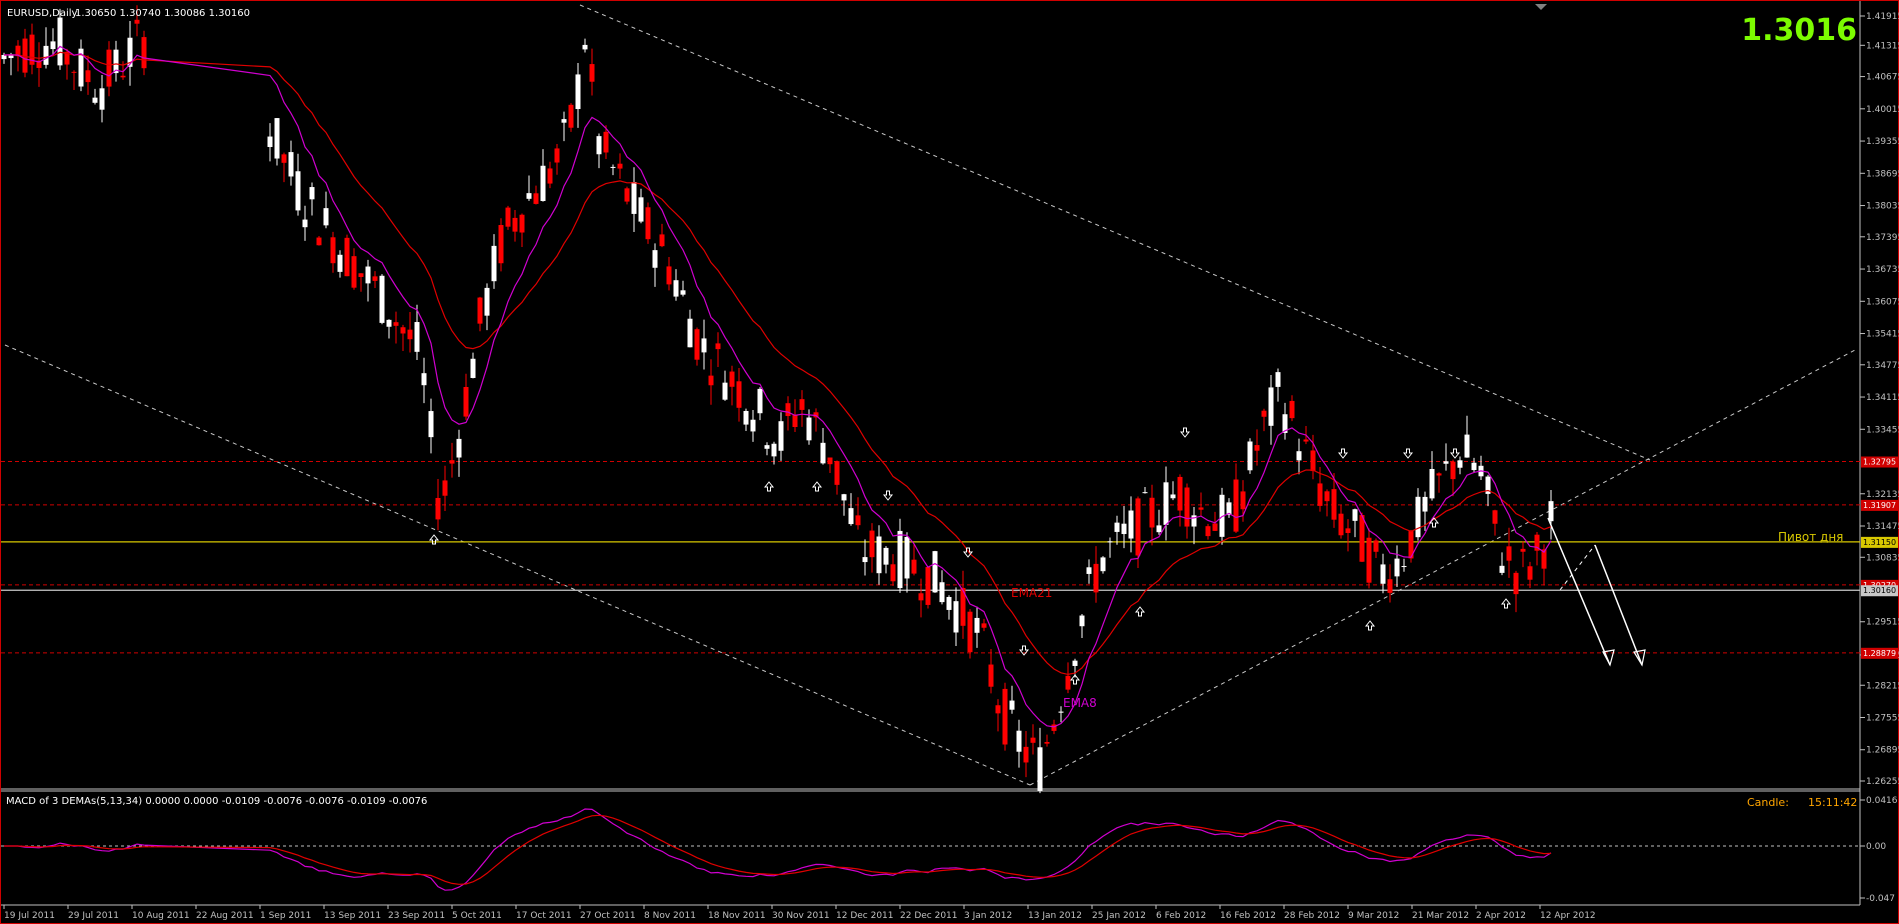 This screenshot has width=1899, height=924. I want to click on macd-axis: 0.0416 0.00 -0.047, so click(1879, 850).